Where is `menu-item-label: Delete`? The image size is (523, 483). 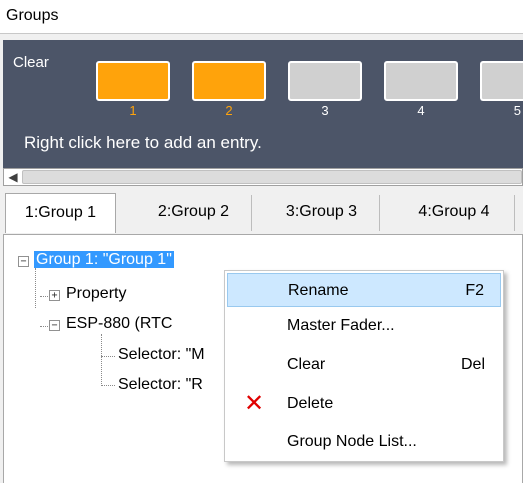
menu-item-label: Delete is located at coordinates (310, 403).